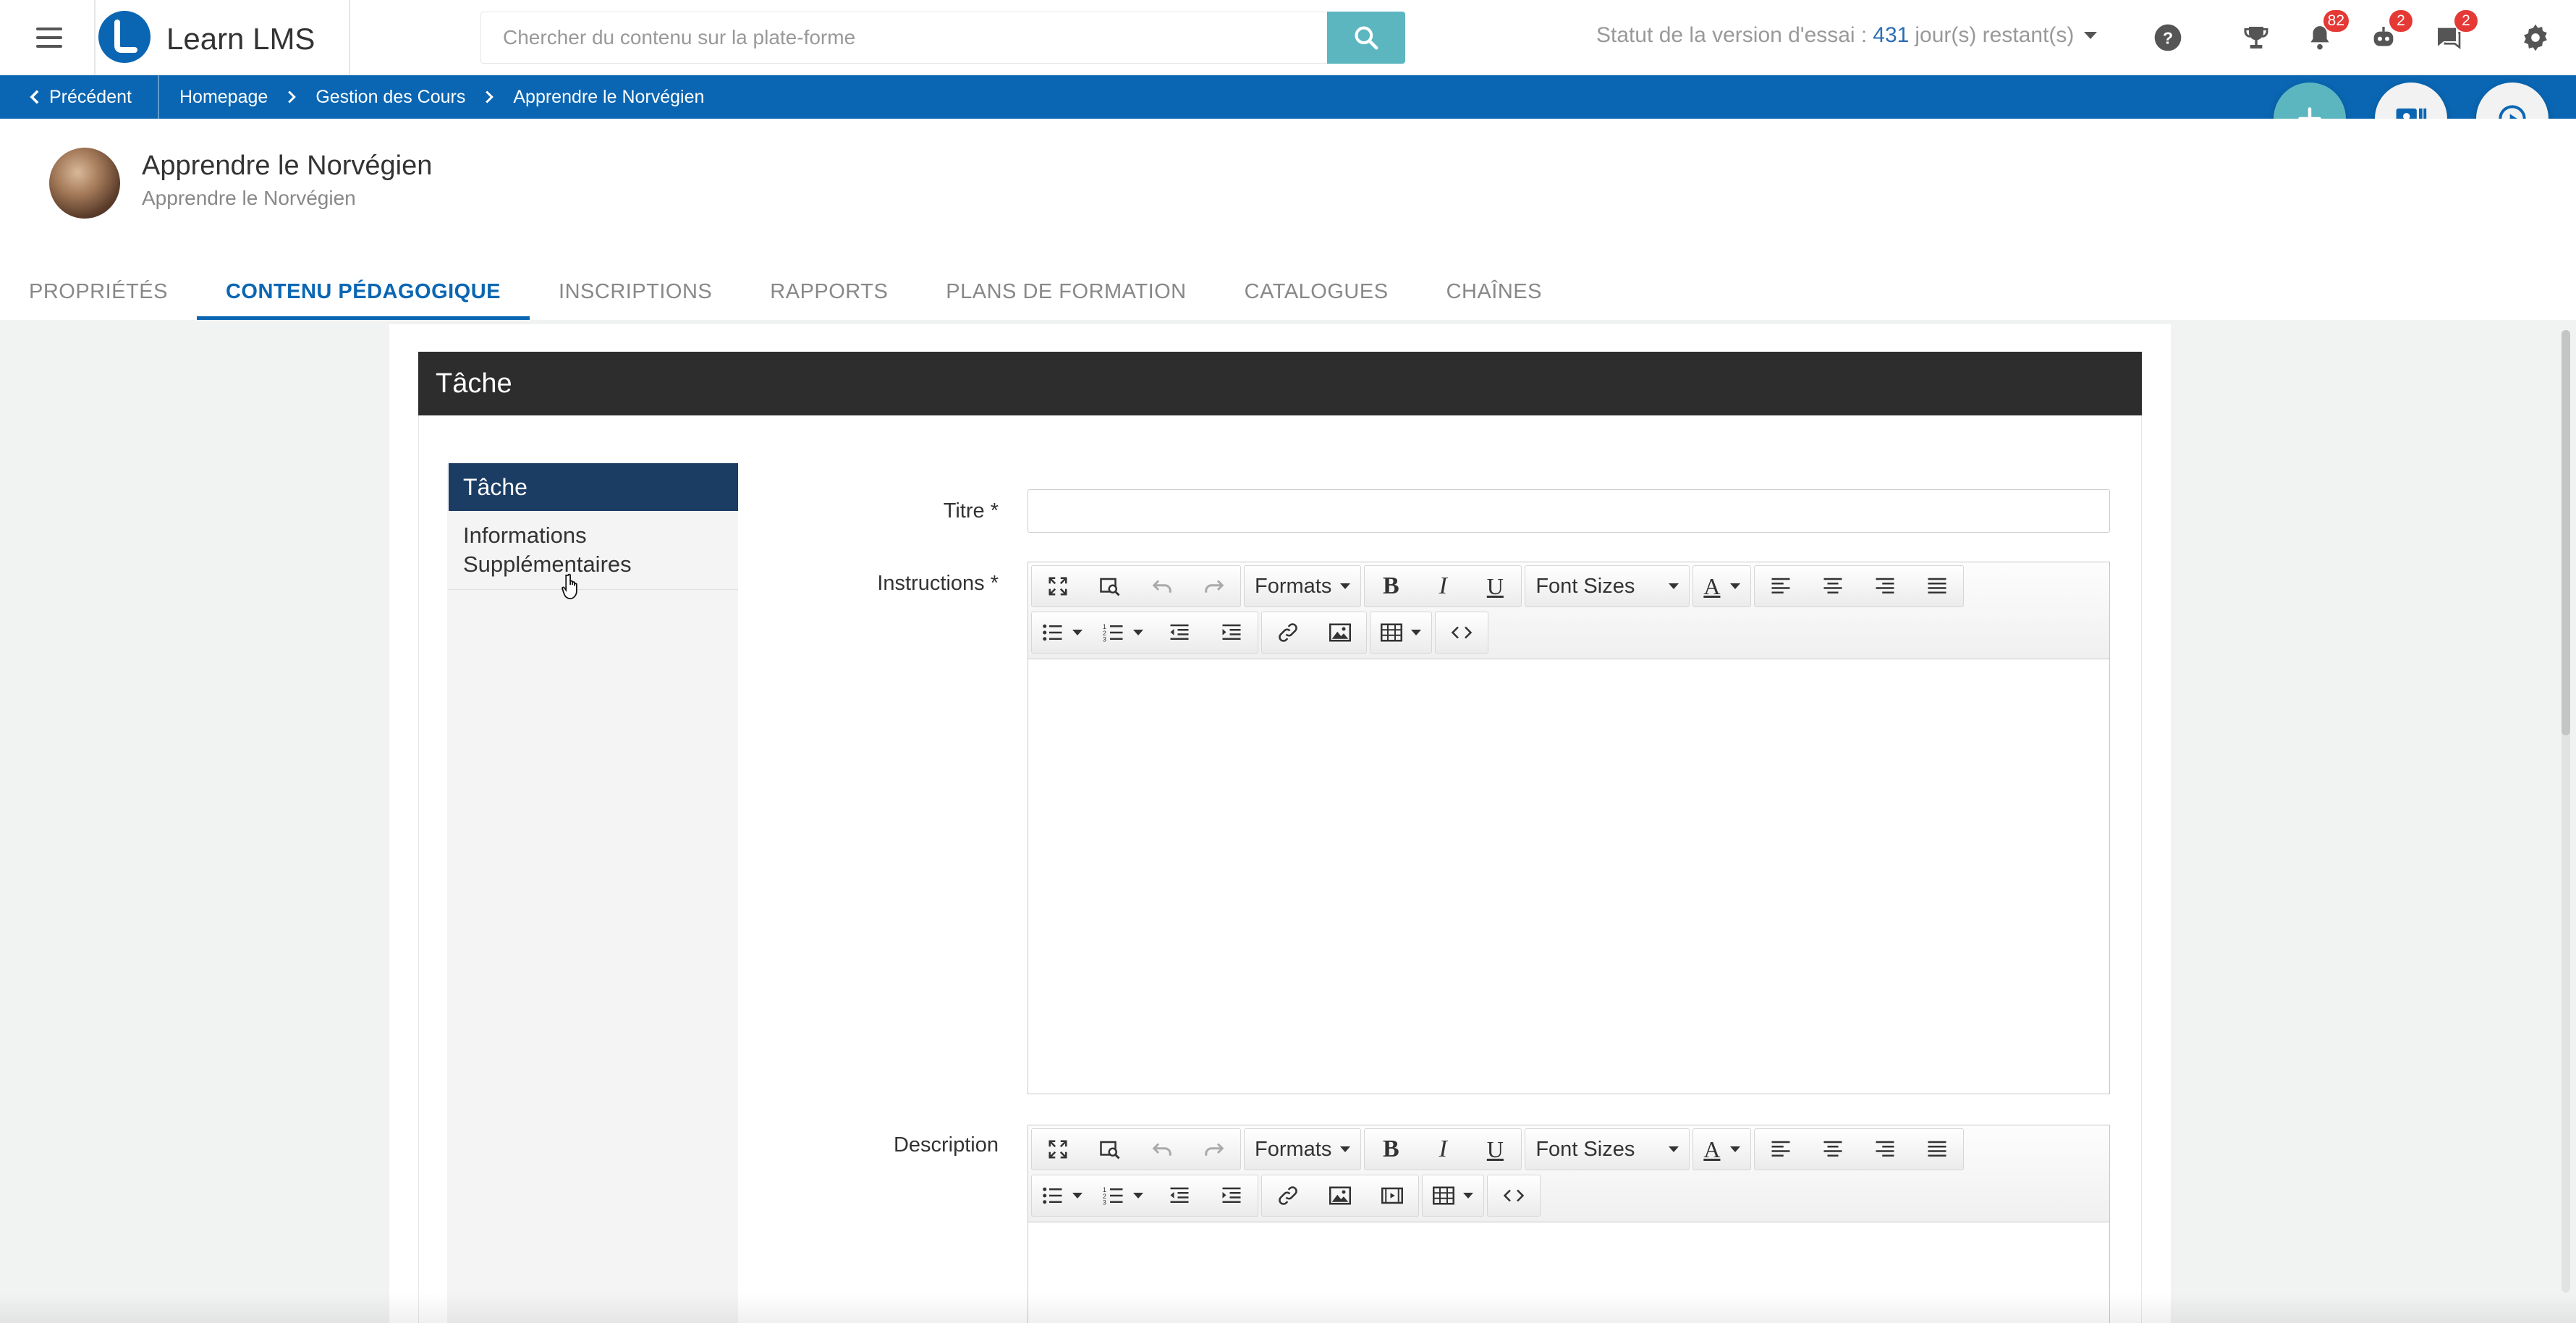  What do you see at coordinates (240, 39) in the screenshot?
I see `brand-name: Learn LMS` at bounding box center [240, 39].